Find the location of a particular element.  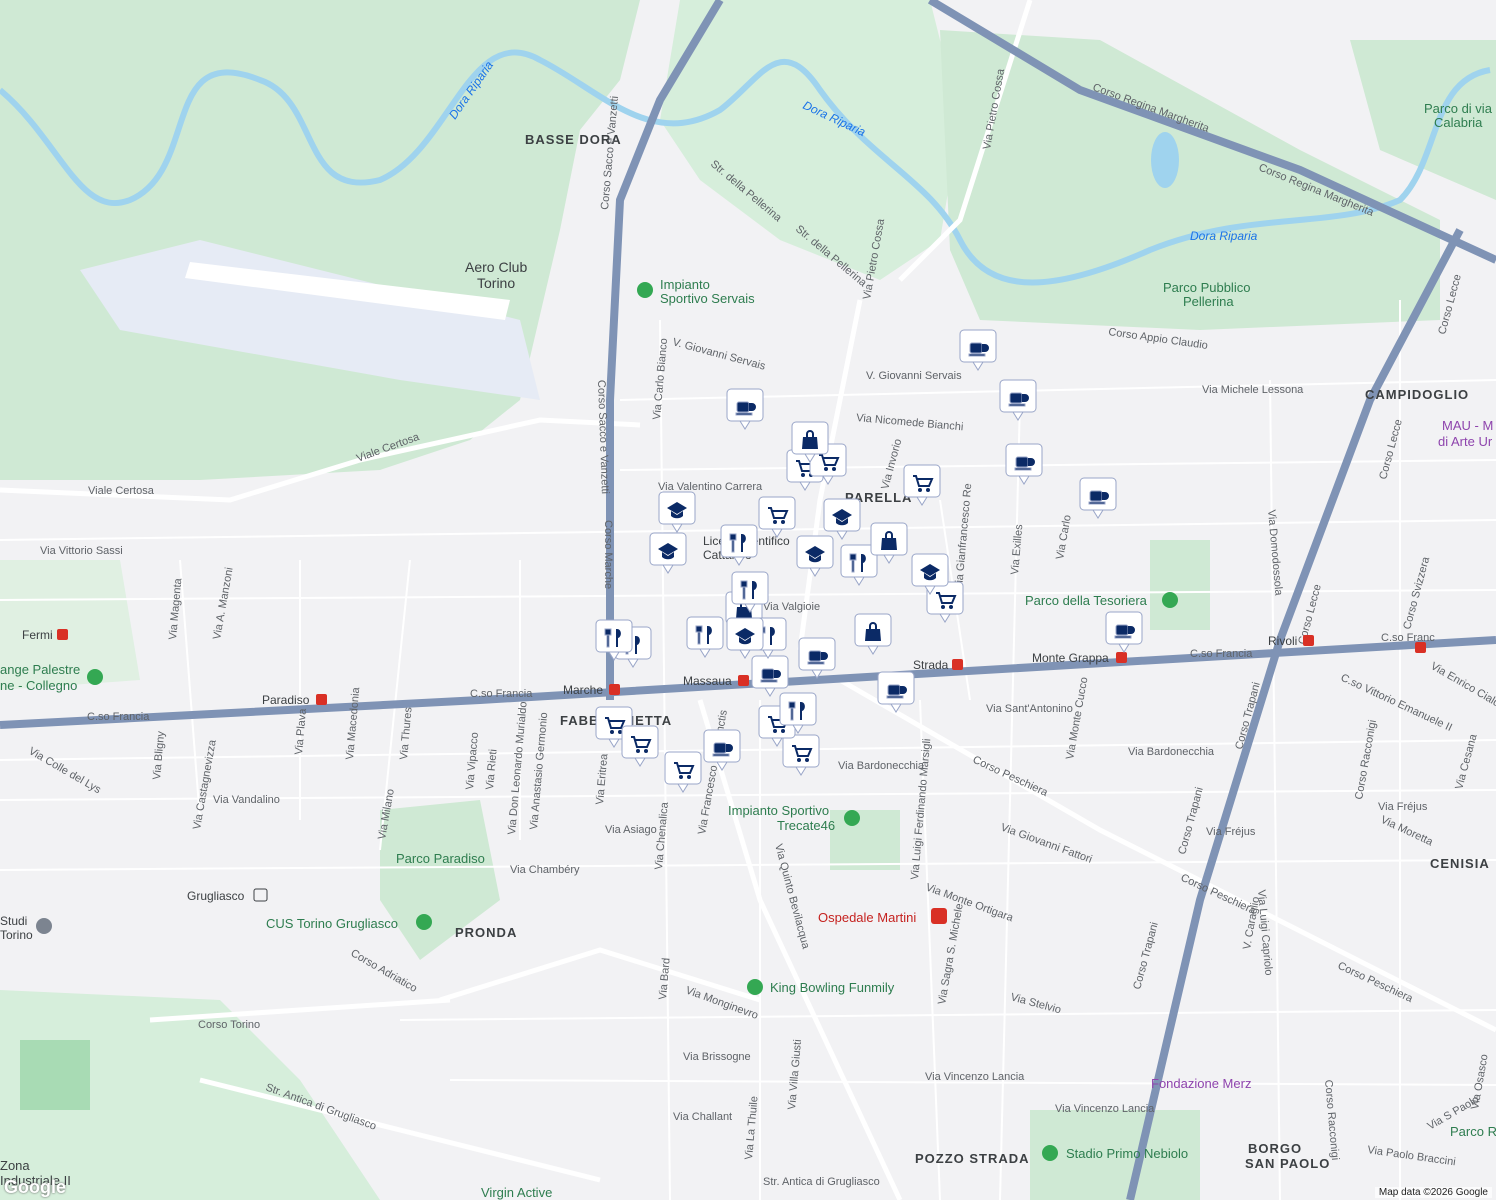

svg-text: Corso Sacco e Vanzetti is located at coordinates (610, 153).